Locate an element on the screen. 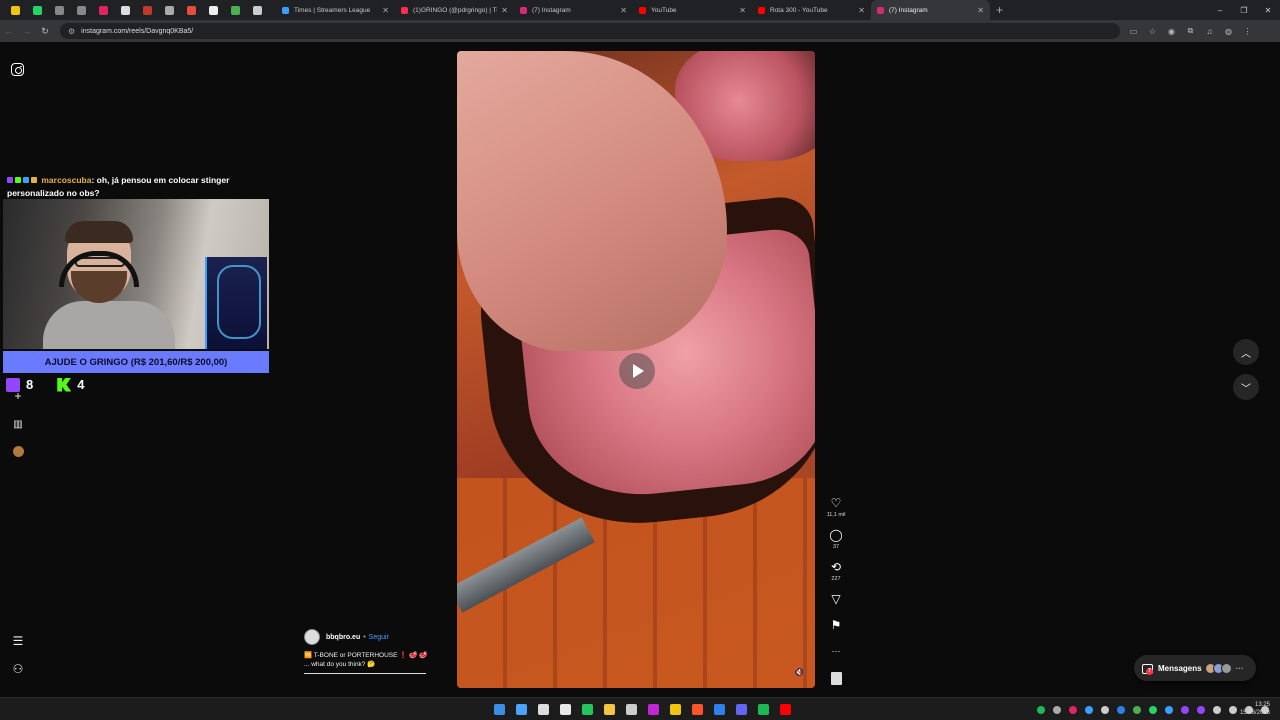 This screenshot has width=1280, height=720. play-icon is located at coordinates (637, 371).